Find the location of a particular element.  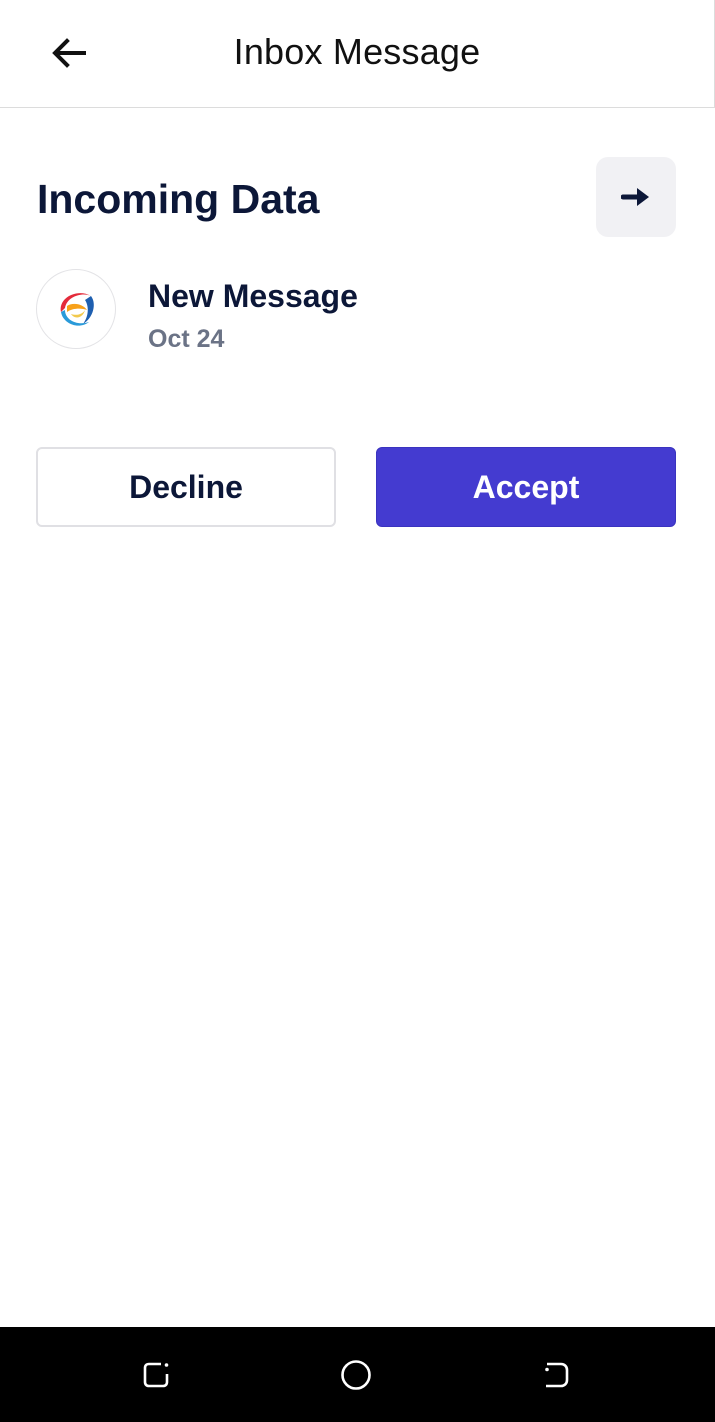

recents-icon is located at coordinates (156, 1375).